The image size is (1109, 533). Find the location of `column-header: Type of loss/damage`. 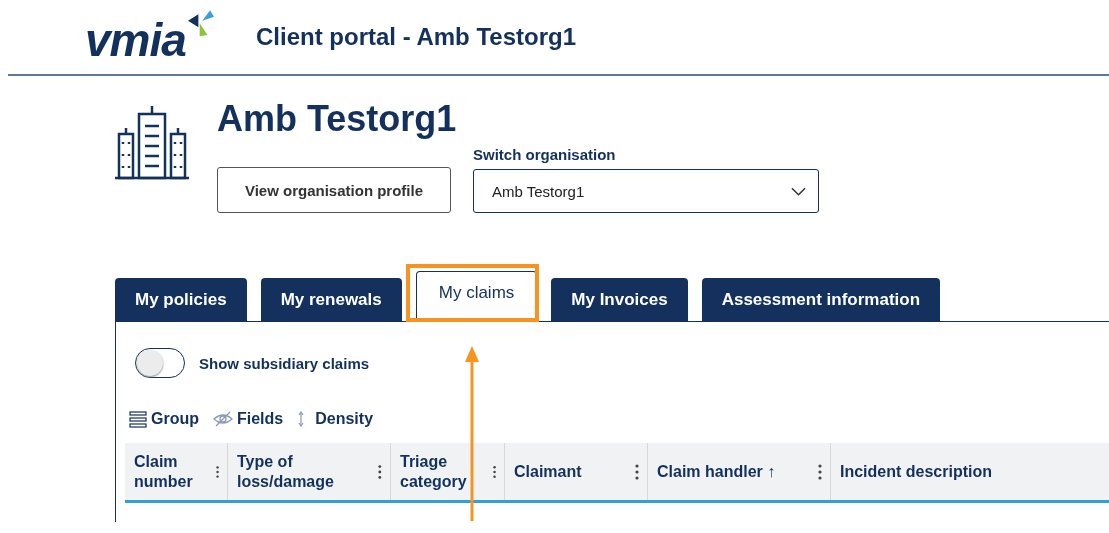

column-header: Type of loss/damage is located at coordinates (308, 471).